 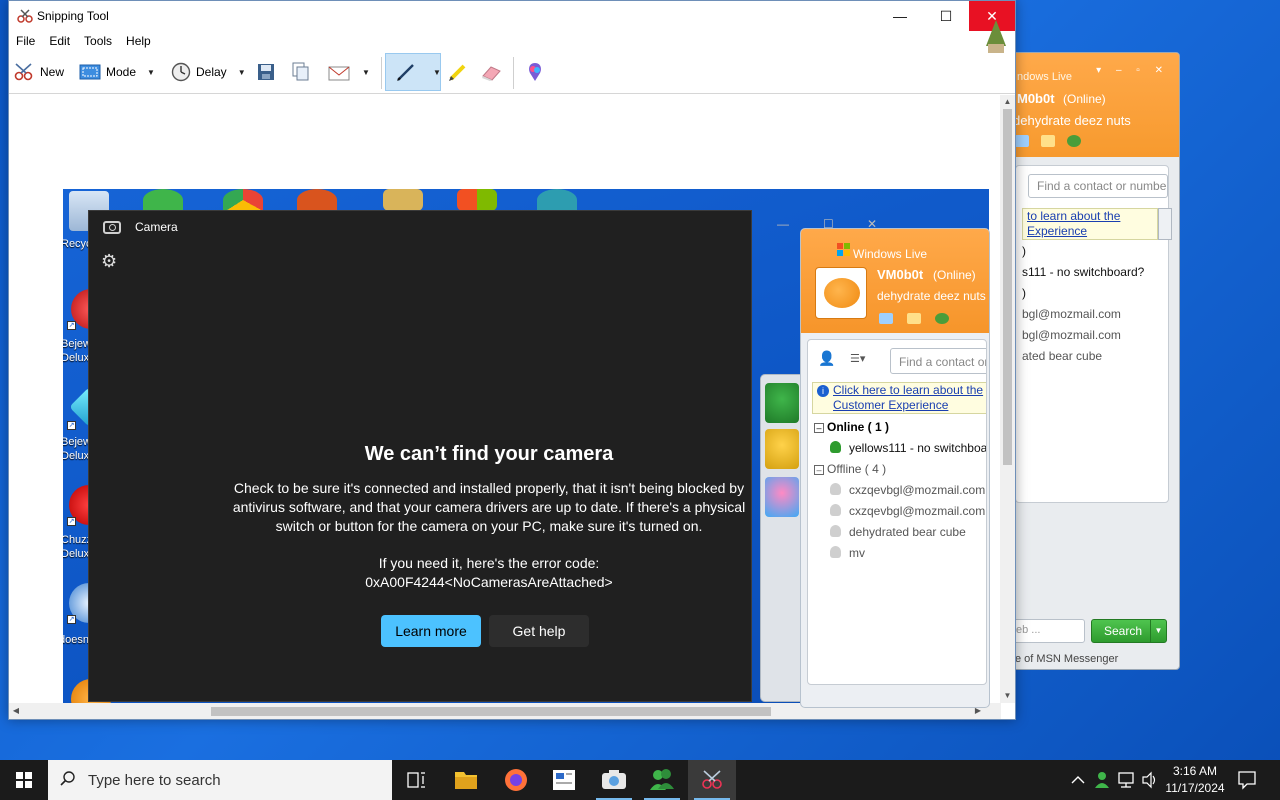 I want to click on delay-button: Delay ▼, so click(x=208, y=72).